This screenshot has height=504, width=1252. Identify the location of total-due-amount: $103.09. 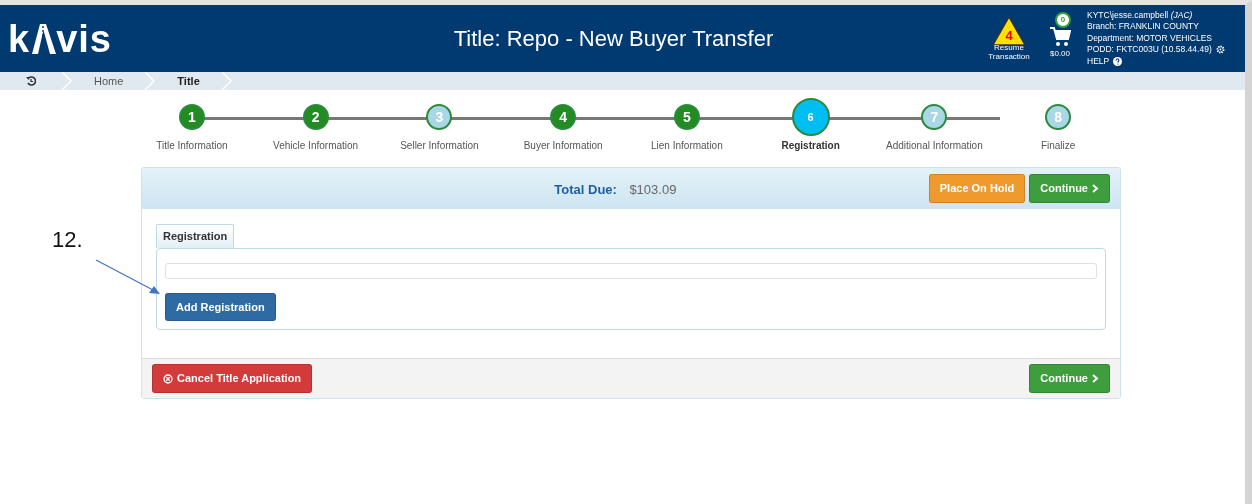
(653, 189).